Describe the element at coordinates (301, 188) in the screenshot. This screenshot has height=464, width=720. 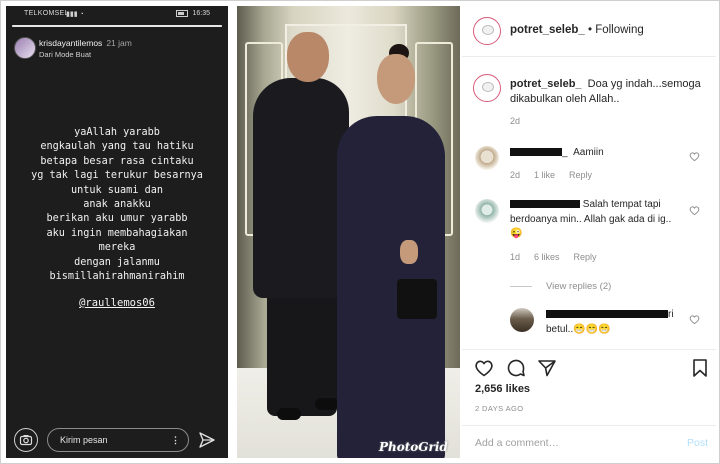
I see `photo-man` at that location.